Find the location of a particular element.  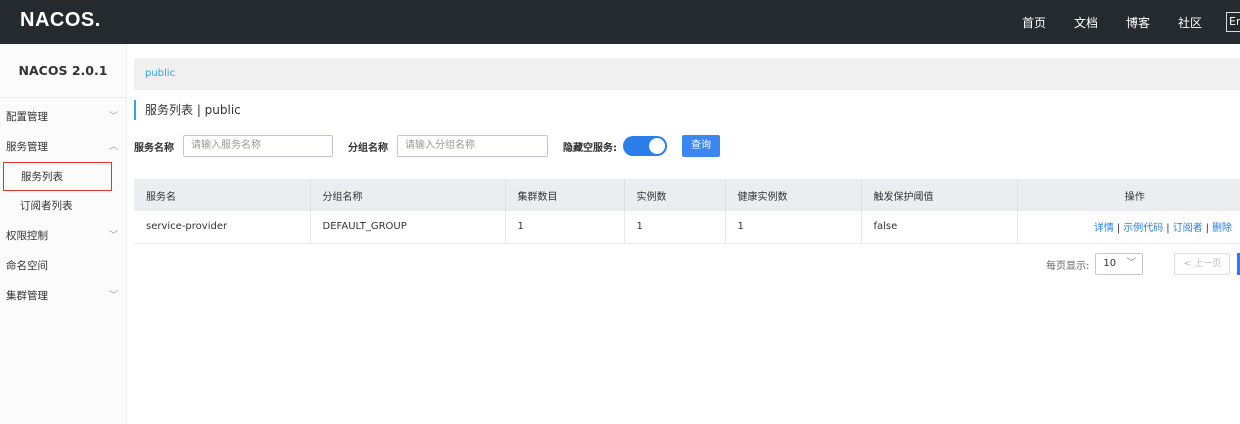

top-nav: 首页 文档 博客 社区 En is located at coordinates (1117, 22).